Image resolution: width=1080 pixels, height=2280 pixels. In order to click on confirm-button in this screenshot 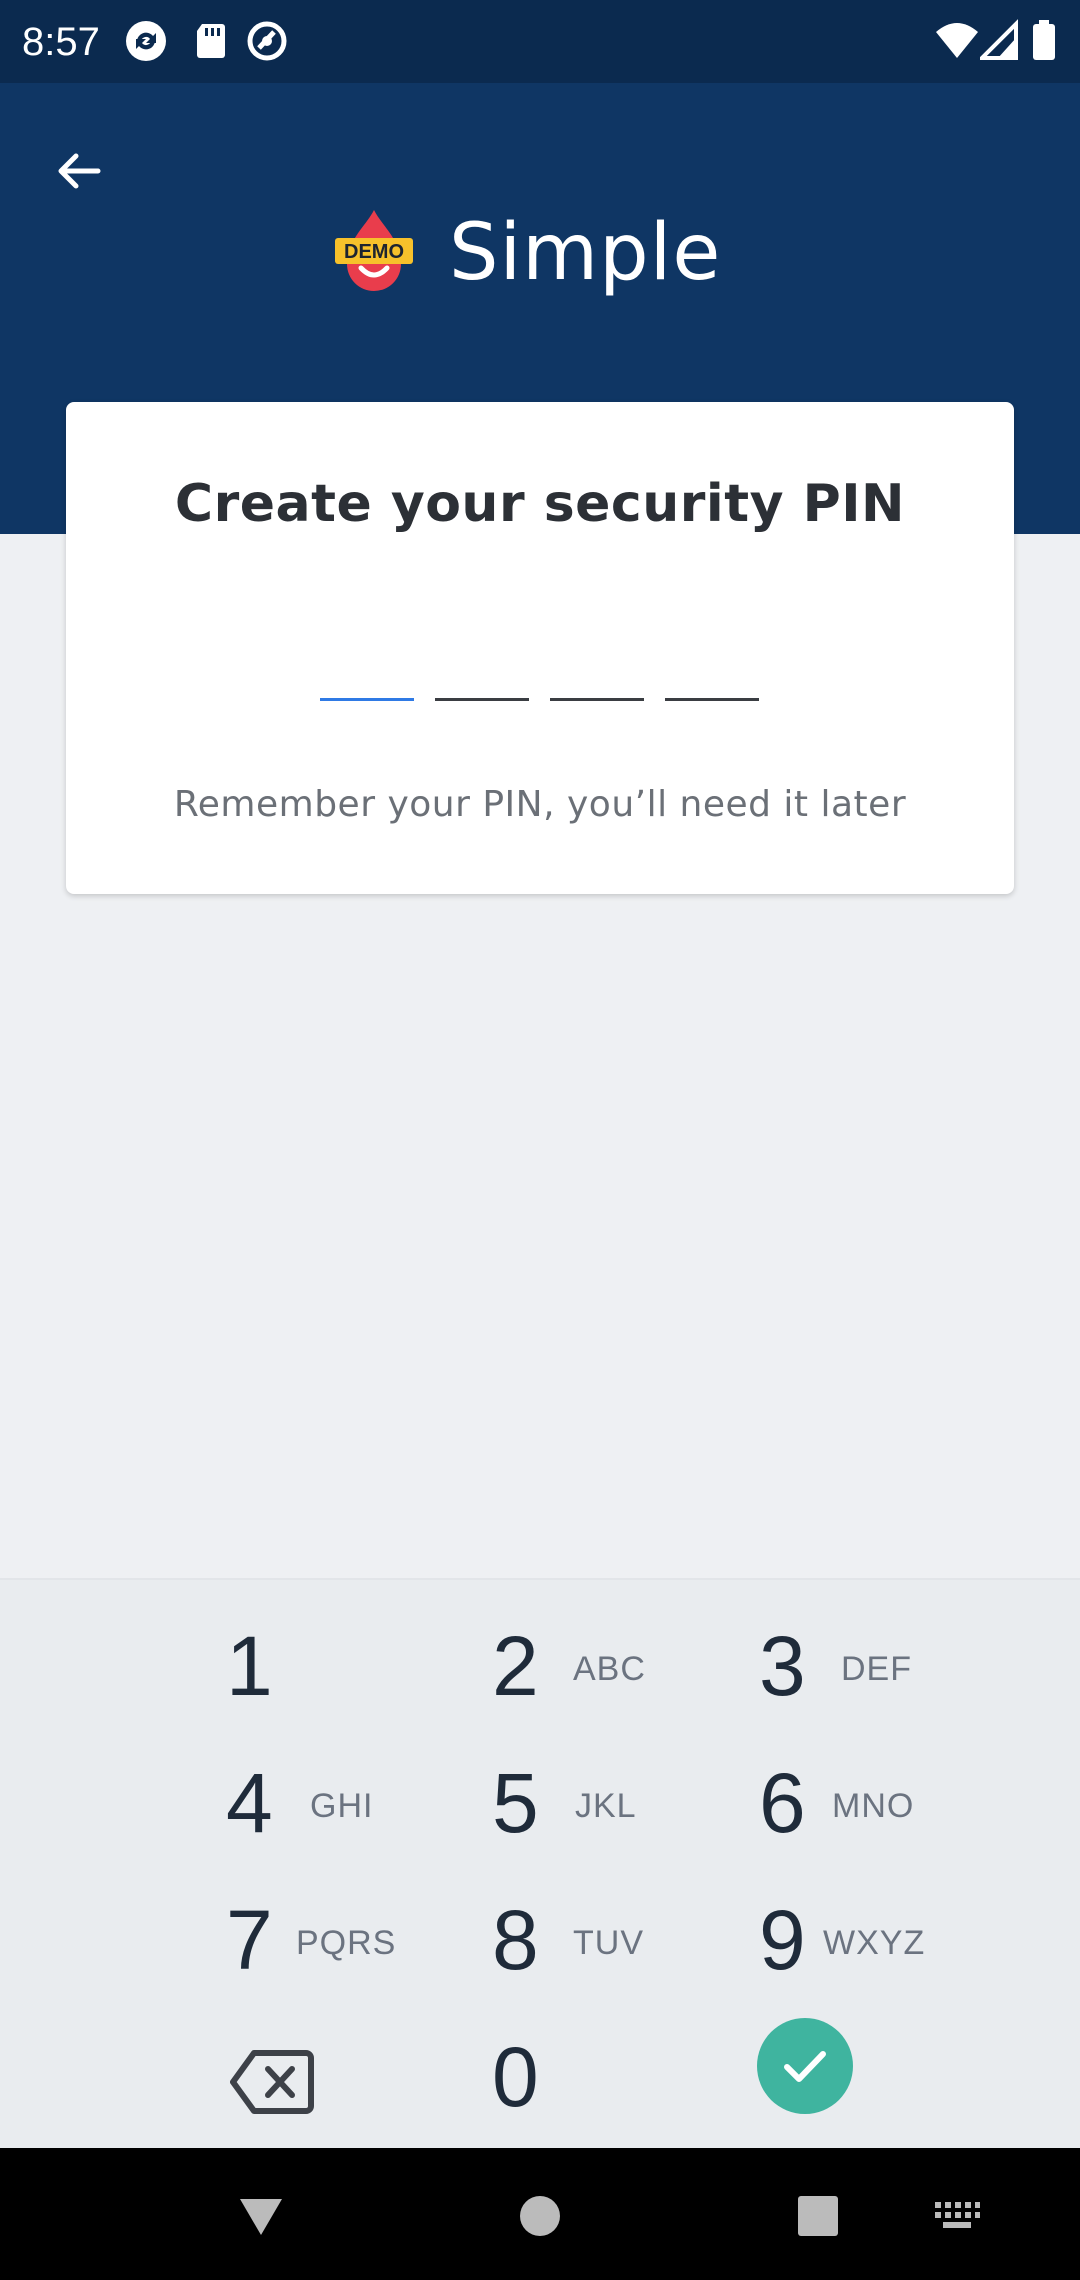, I will do `click(805, 2066)`.